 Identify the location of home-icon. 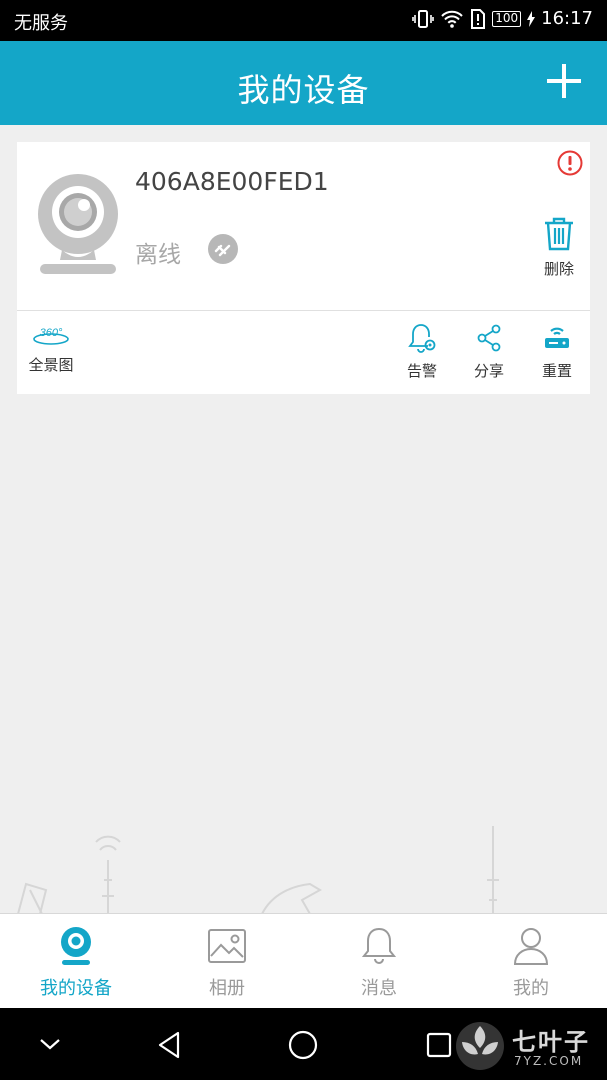
(303, 1045).